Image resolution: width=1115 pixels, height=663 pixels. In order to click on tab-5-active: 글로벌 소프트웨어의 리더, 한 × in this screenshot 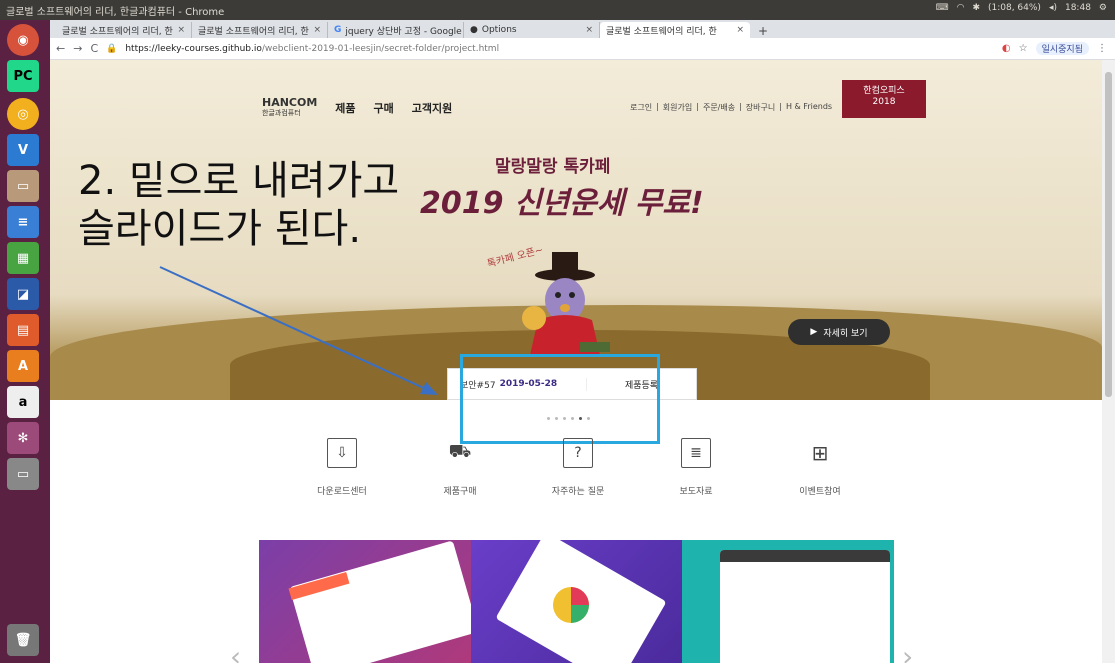, I will do `click(675, 30)`.